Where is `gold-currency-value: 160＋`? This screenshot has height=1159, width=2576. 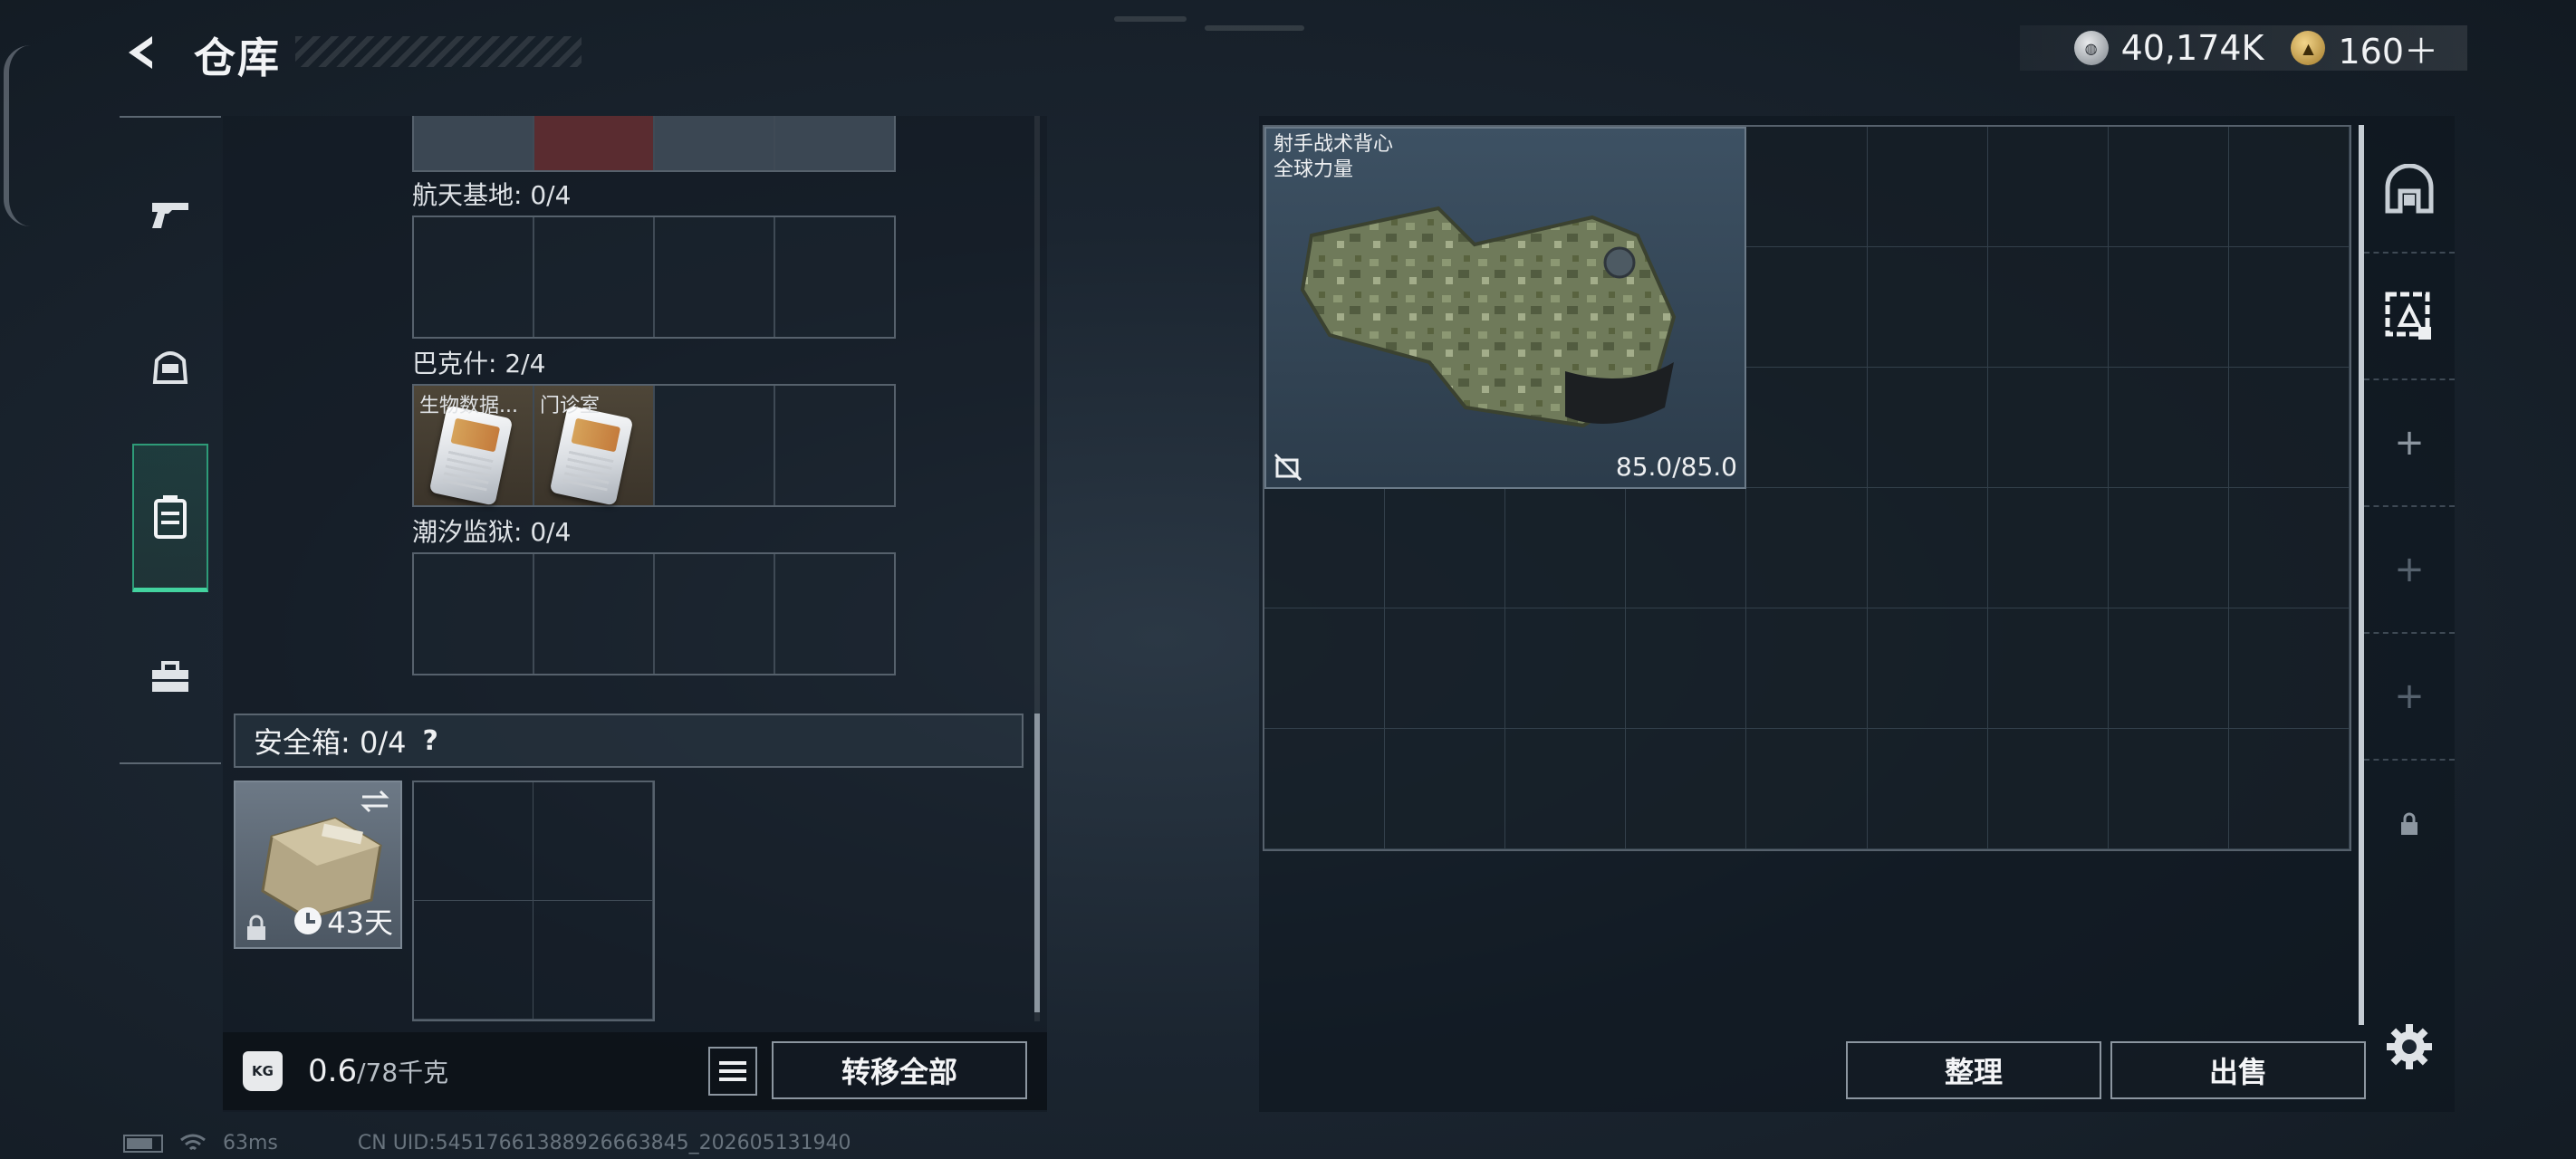
gold-currency-value: 160＋ is located at coordinates (2388, 48).